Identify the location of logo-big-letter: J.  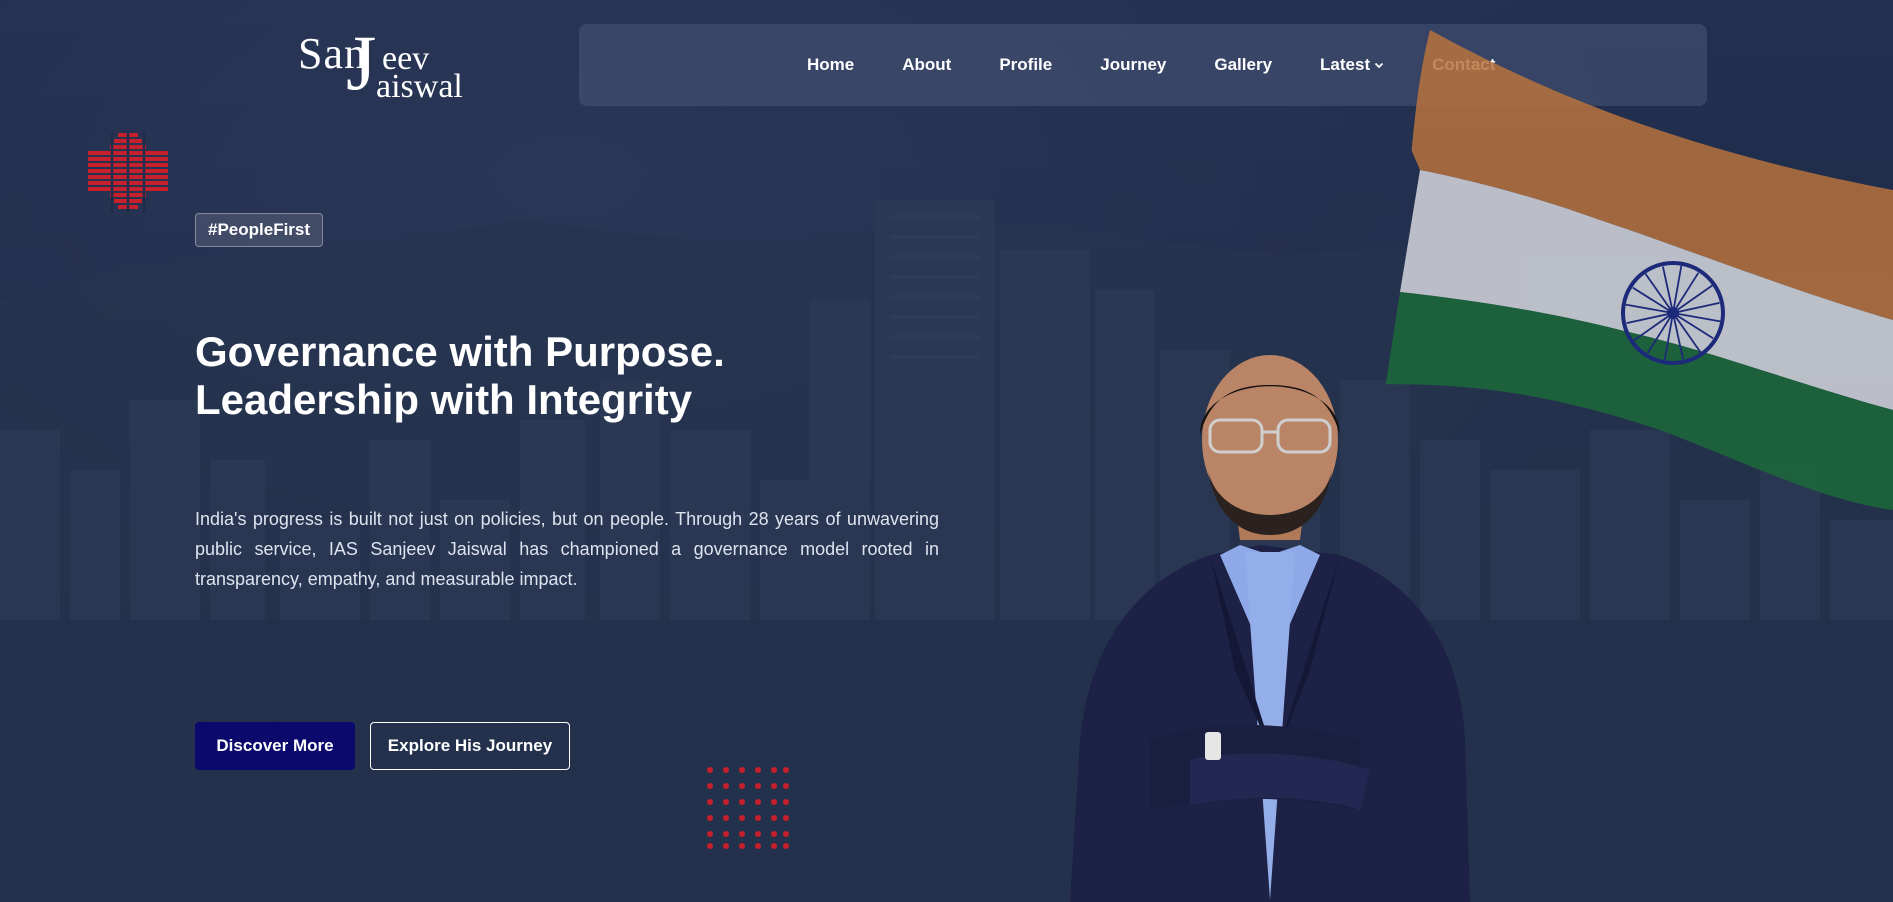
(361, 62).